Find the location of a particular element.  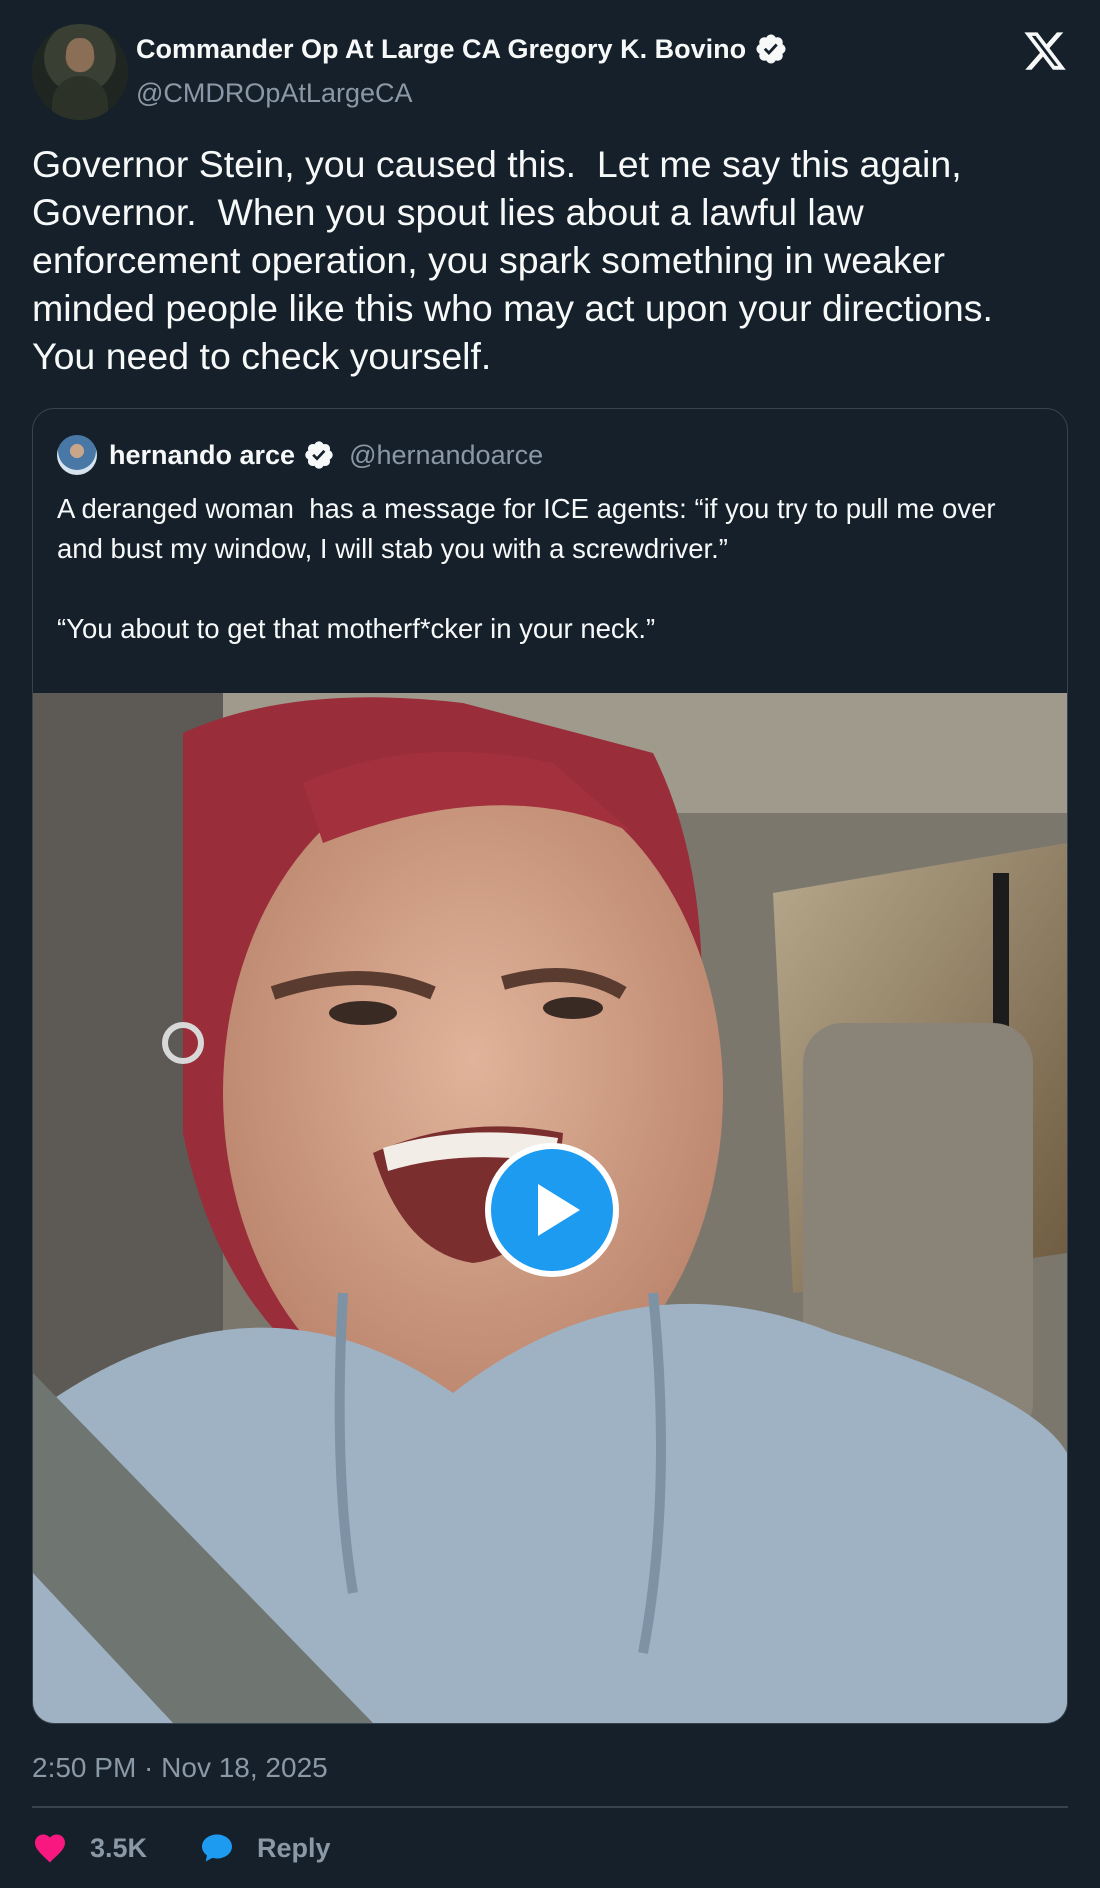

play-icon is located at coordinates (559, 1210).